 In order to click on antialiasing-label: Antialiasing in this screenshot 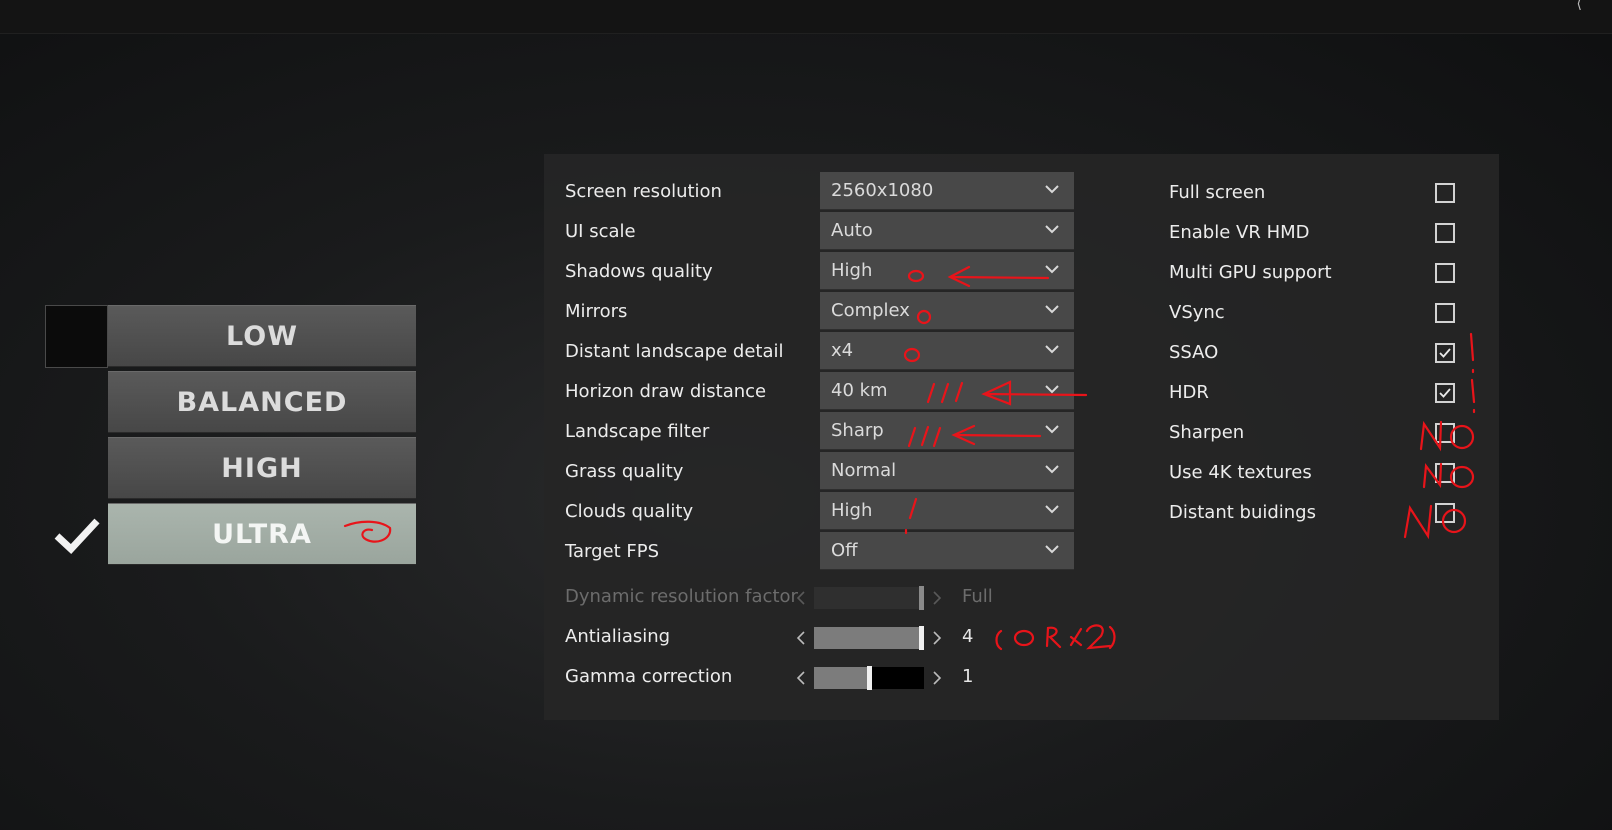, I will do `click(618, 636)`.